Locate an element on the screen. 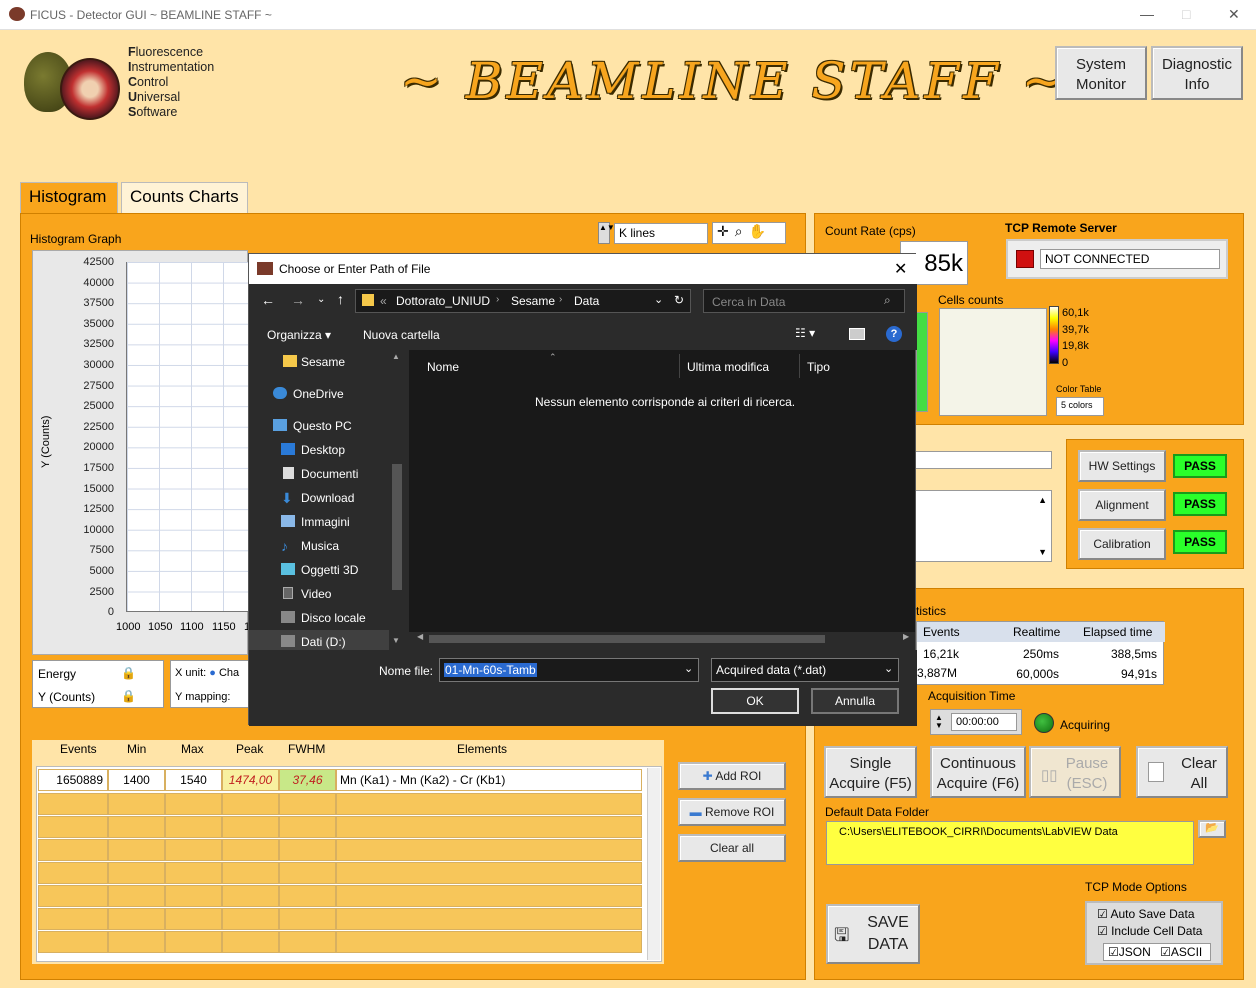 This screenshot has width=1256, height=988. add-roi-button: ✚ Add ROI is located at coordinates (732, 776).